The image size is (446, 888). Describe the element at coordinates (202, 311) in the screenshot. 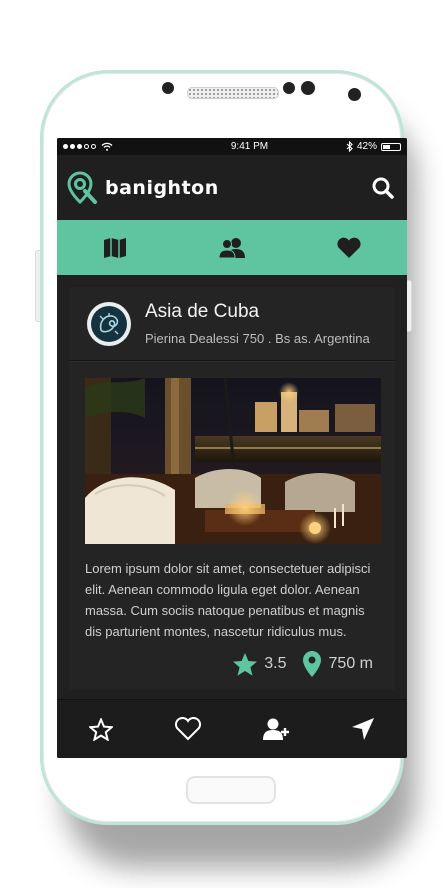

I see `venue-name: Asia de Cuba` at that location.